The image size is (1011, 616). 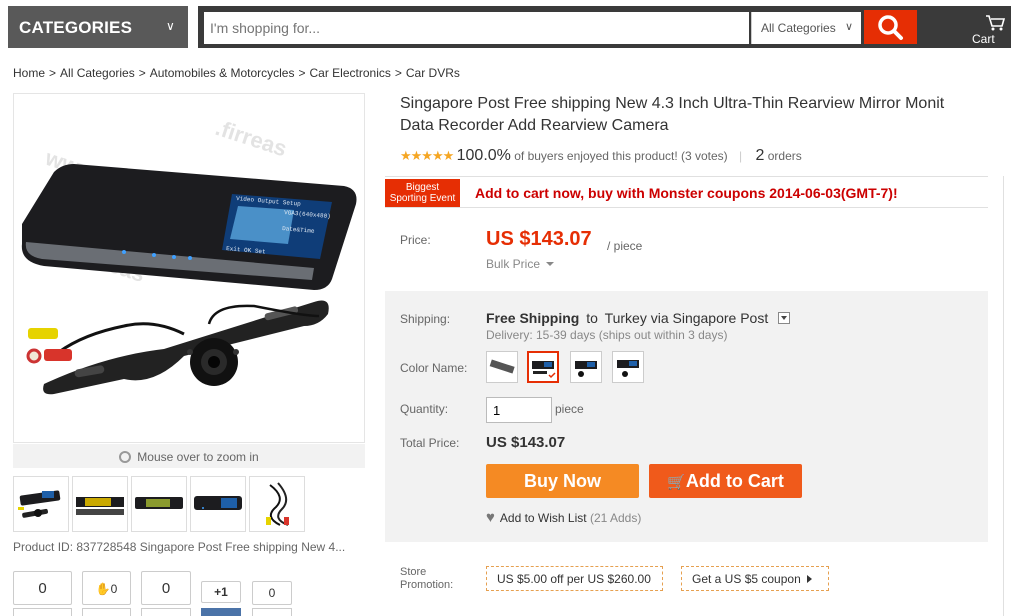 I want to click on sidebar-edge, so click(x=1007, y=396).